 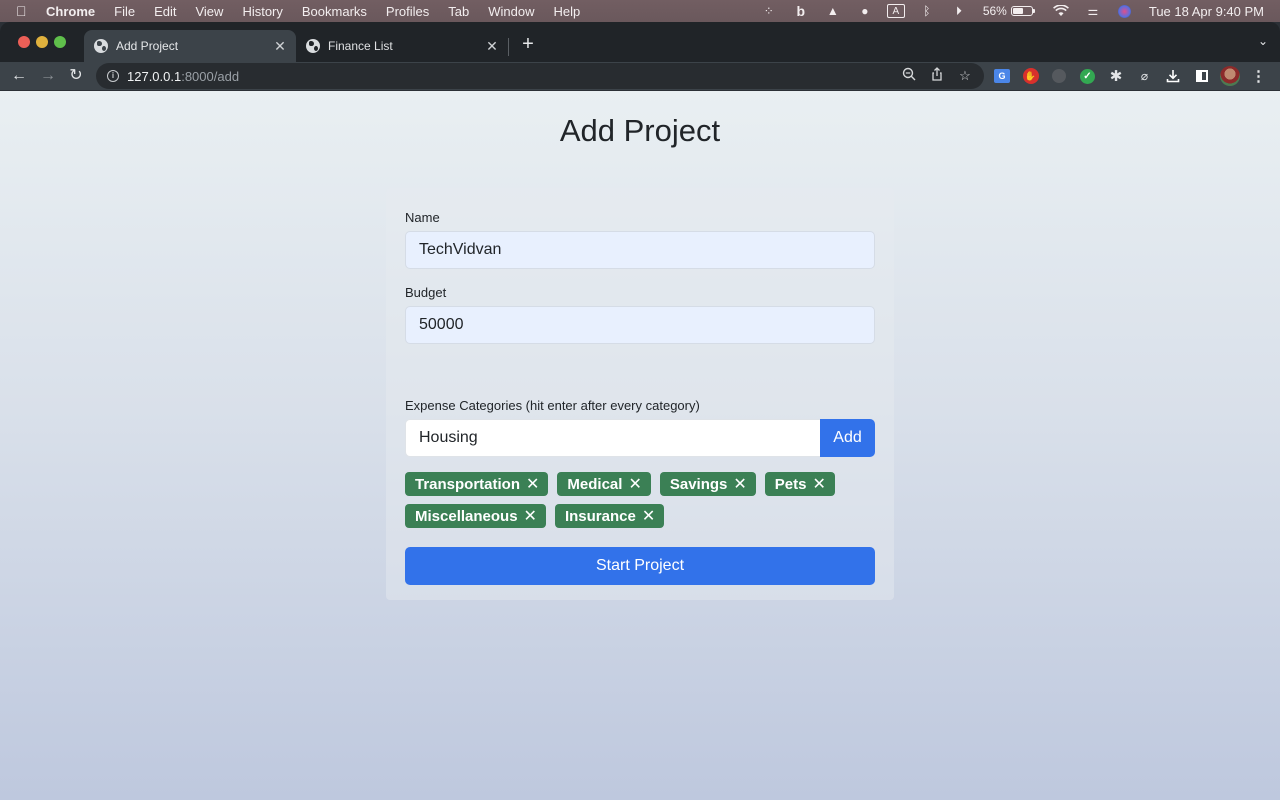 I want to click on bing-icon: b, so click(x=801, y=11).